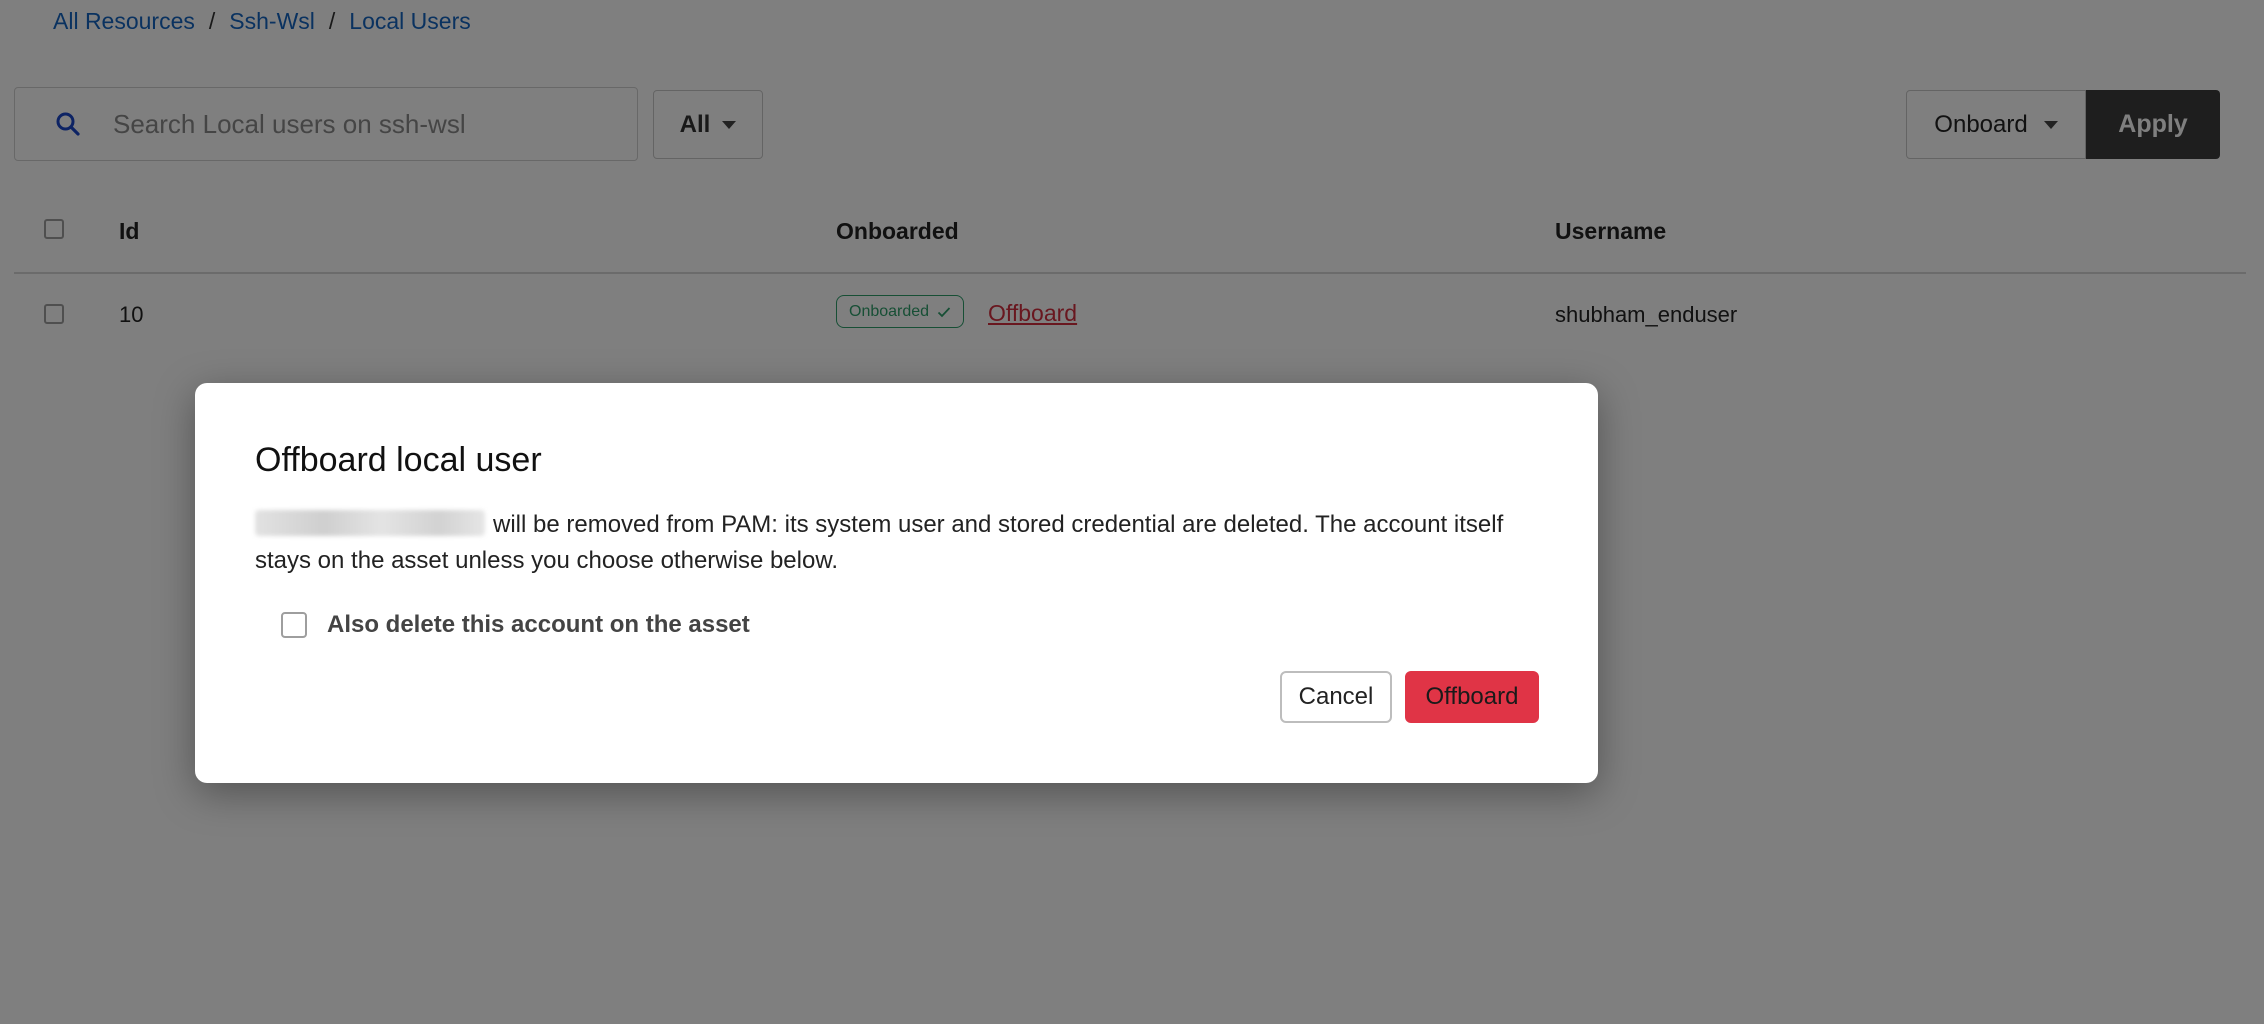  I want to click on delete-on-asset-option: Also delete this account on the asset, so click(515, 625).